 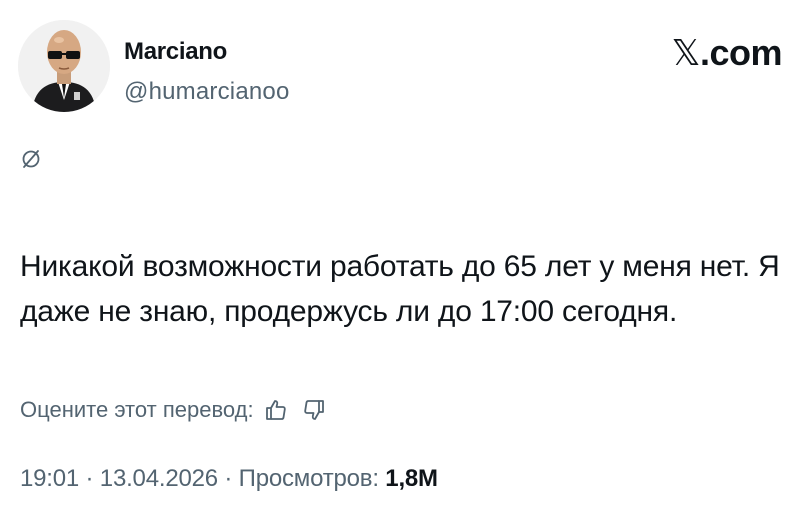 I want to click on tweet-meta: 19:01 · 13.04.2026 · Просмотров: 1,8M, so click(x=229, y=479).